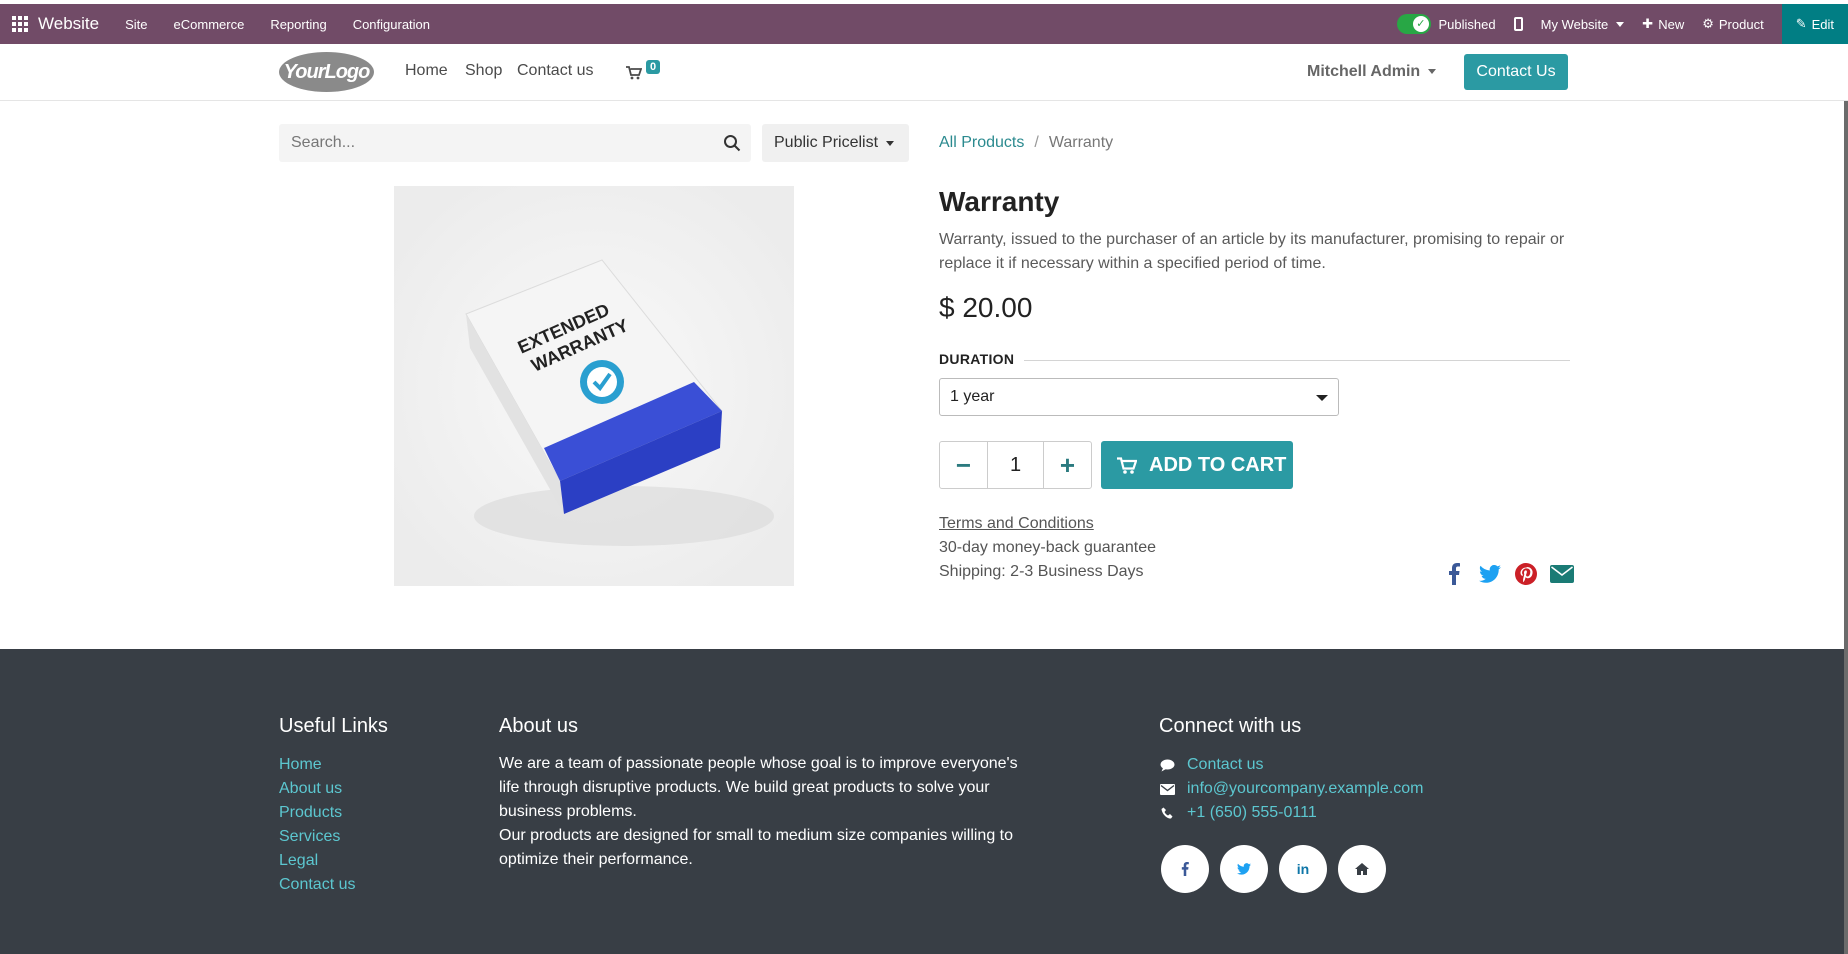  I want to click on pinterest-icon, so click(1526, 574).